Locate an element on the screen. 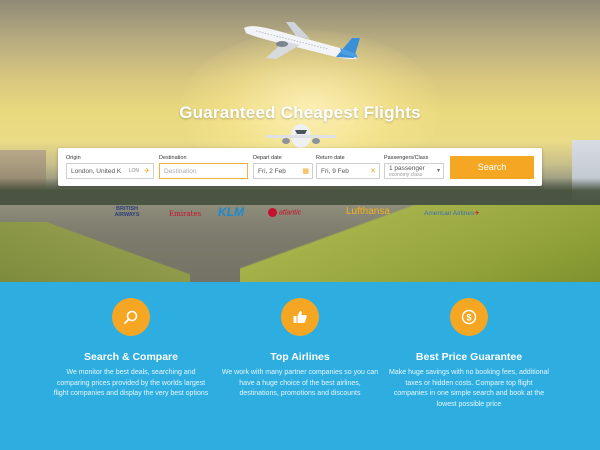 This screenshot has height=450, width=600. feature-title: Search & Compare is located at coordinates (131, 357).